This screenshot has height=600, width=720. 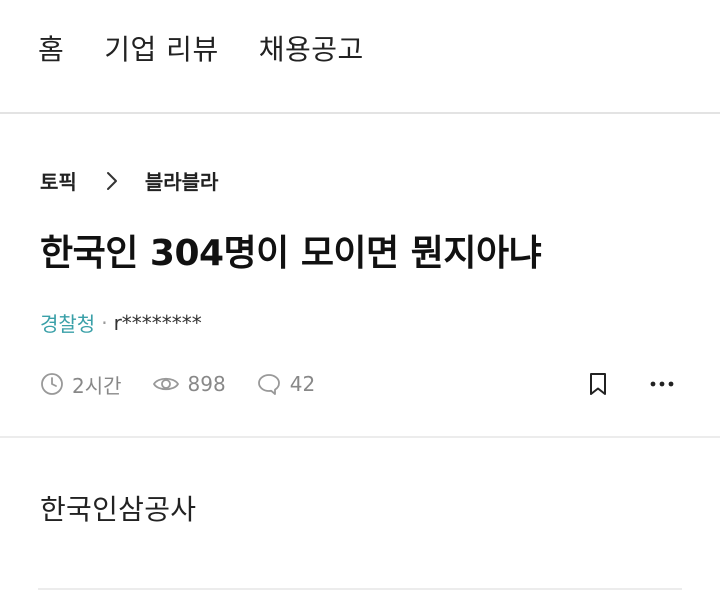 I want to click on comment-count: 42, so click(x=302, y=384).